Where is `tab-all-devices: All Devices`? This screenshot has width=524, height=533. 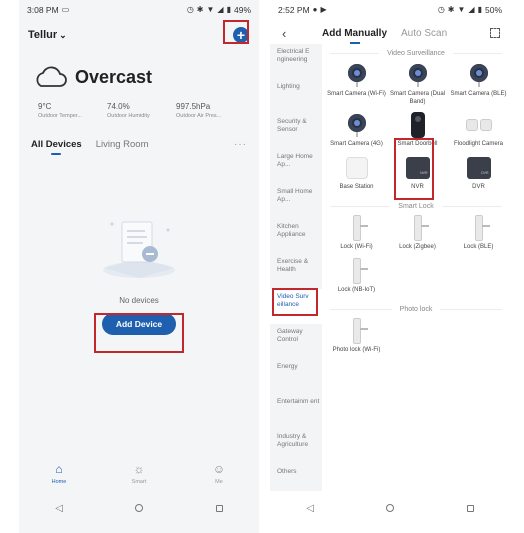
tab-all-devices: All Devices is located at coordinates (56, 147).